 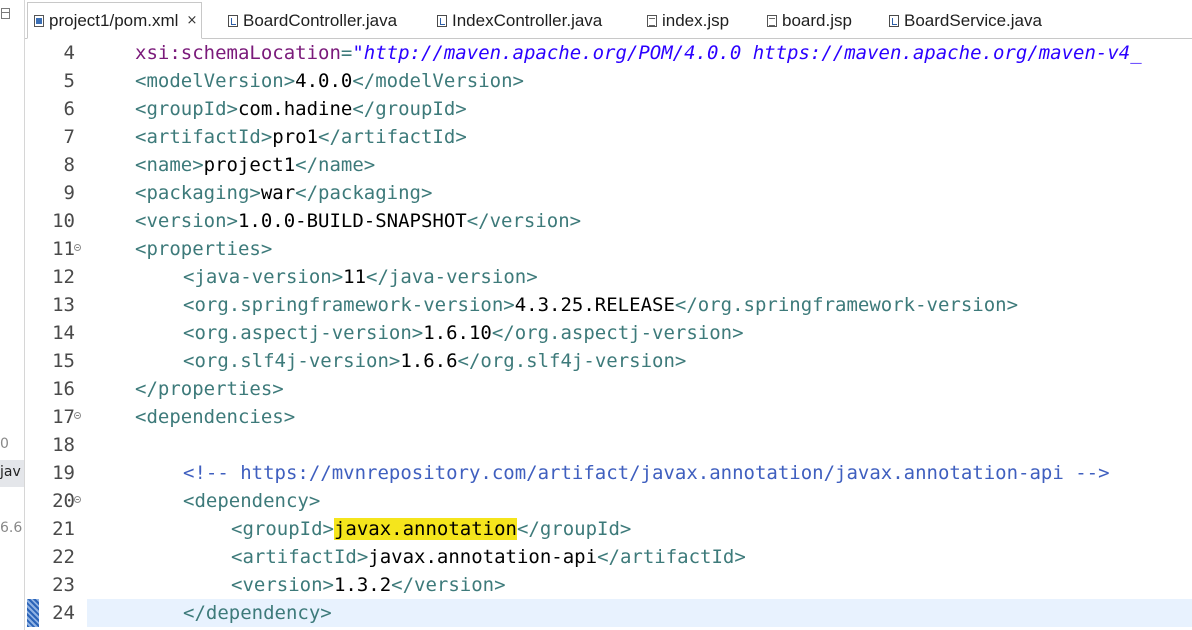 I want to click on xml-element-value: 1.0.0-BUILD-SNAPSHOT, so click(x=352, y=221).